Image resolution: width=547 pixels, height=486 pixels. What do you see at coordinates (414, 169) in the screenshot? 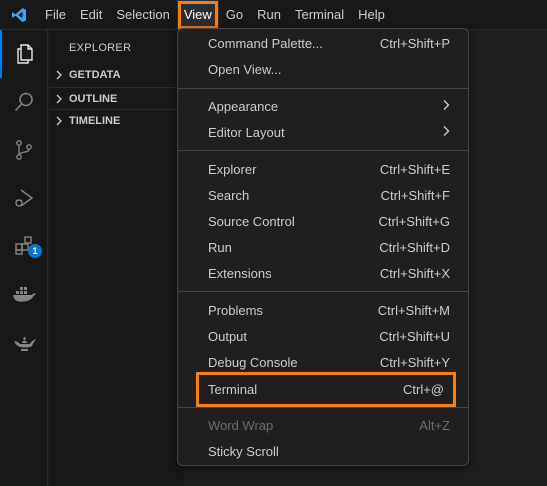
I see `menu-item-shortcut: Ctrl+Shift+E` at bounding box center [414, 169].